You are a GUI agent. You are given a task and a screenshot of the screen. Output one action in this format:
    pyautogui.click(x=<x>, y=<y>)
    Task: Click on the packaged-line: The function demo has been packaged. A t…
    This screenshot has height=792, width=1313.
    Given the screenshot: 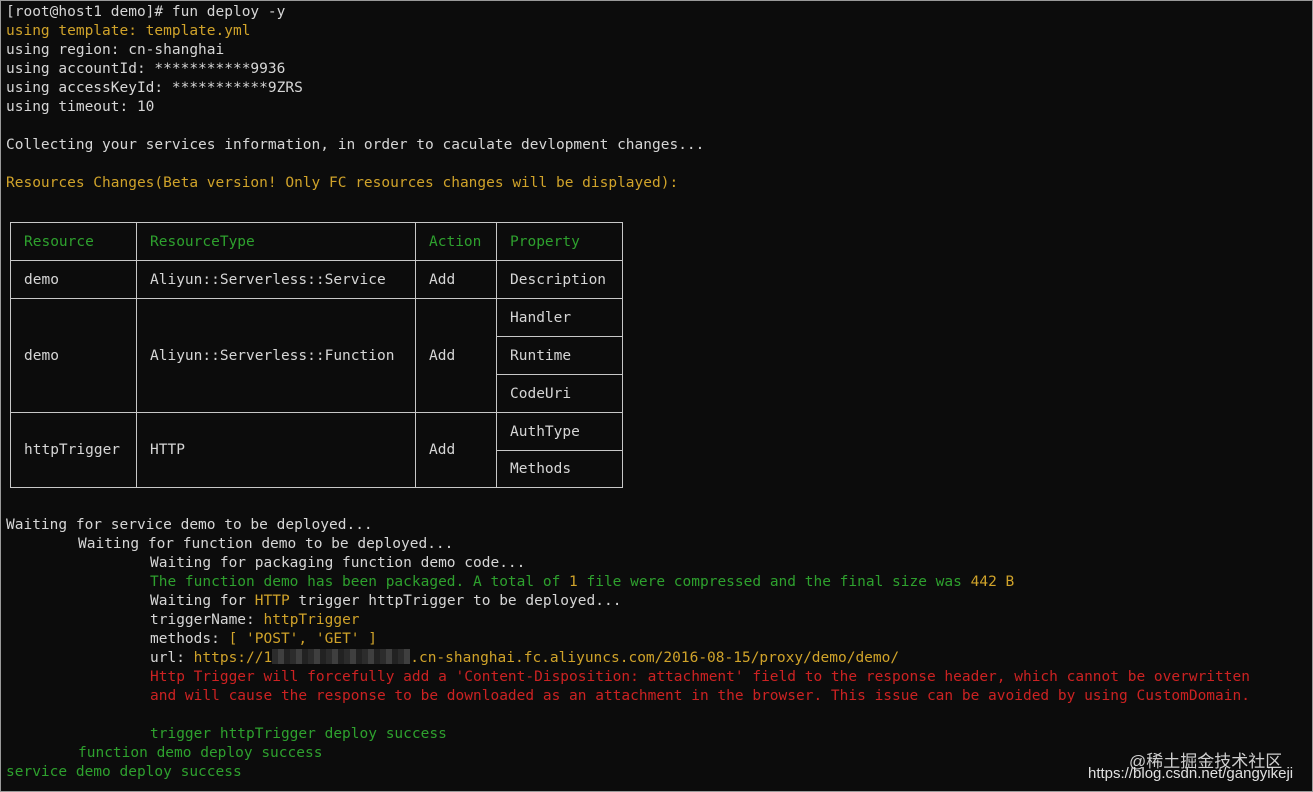 What is the action you would take?
    pyautogui.click(x=582, y=582)
    